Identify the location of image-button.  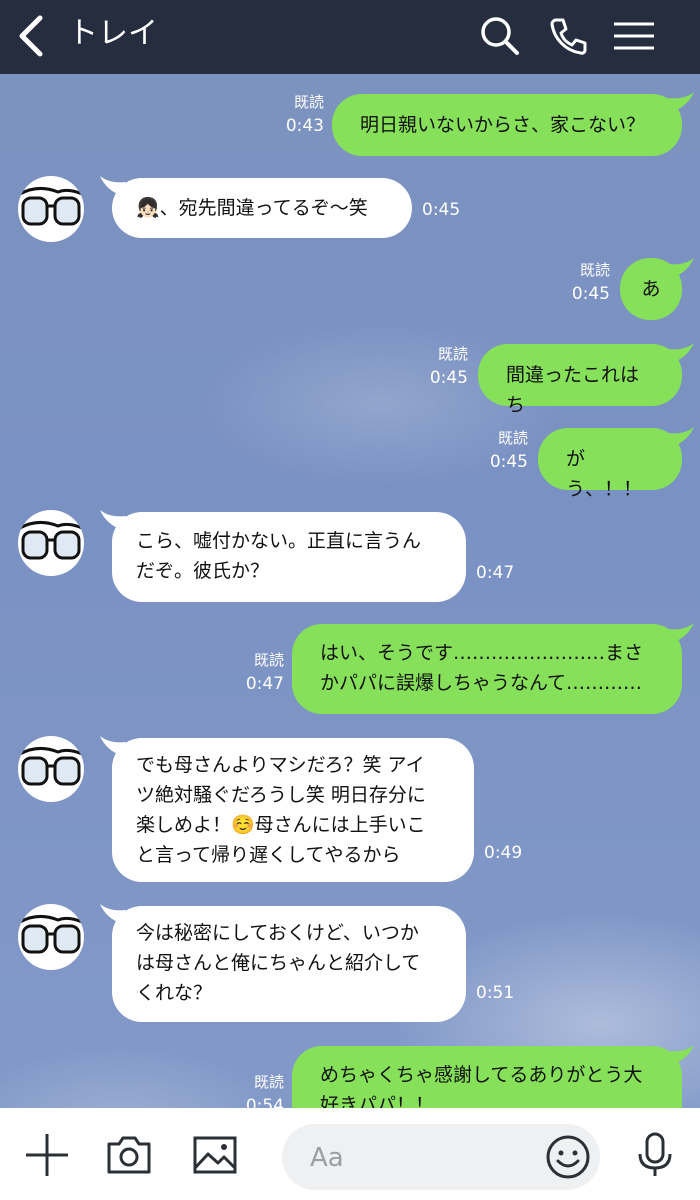
(215, 1155).